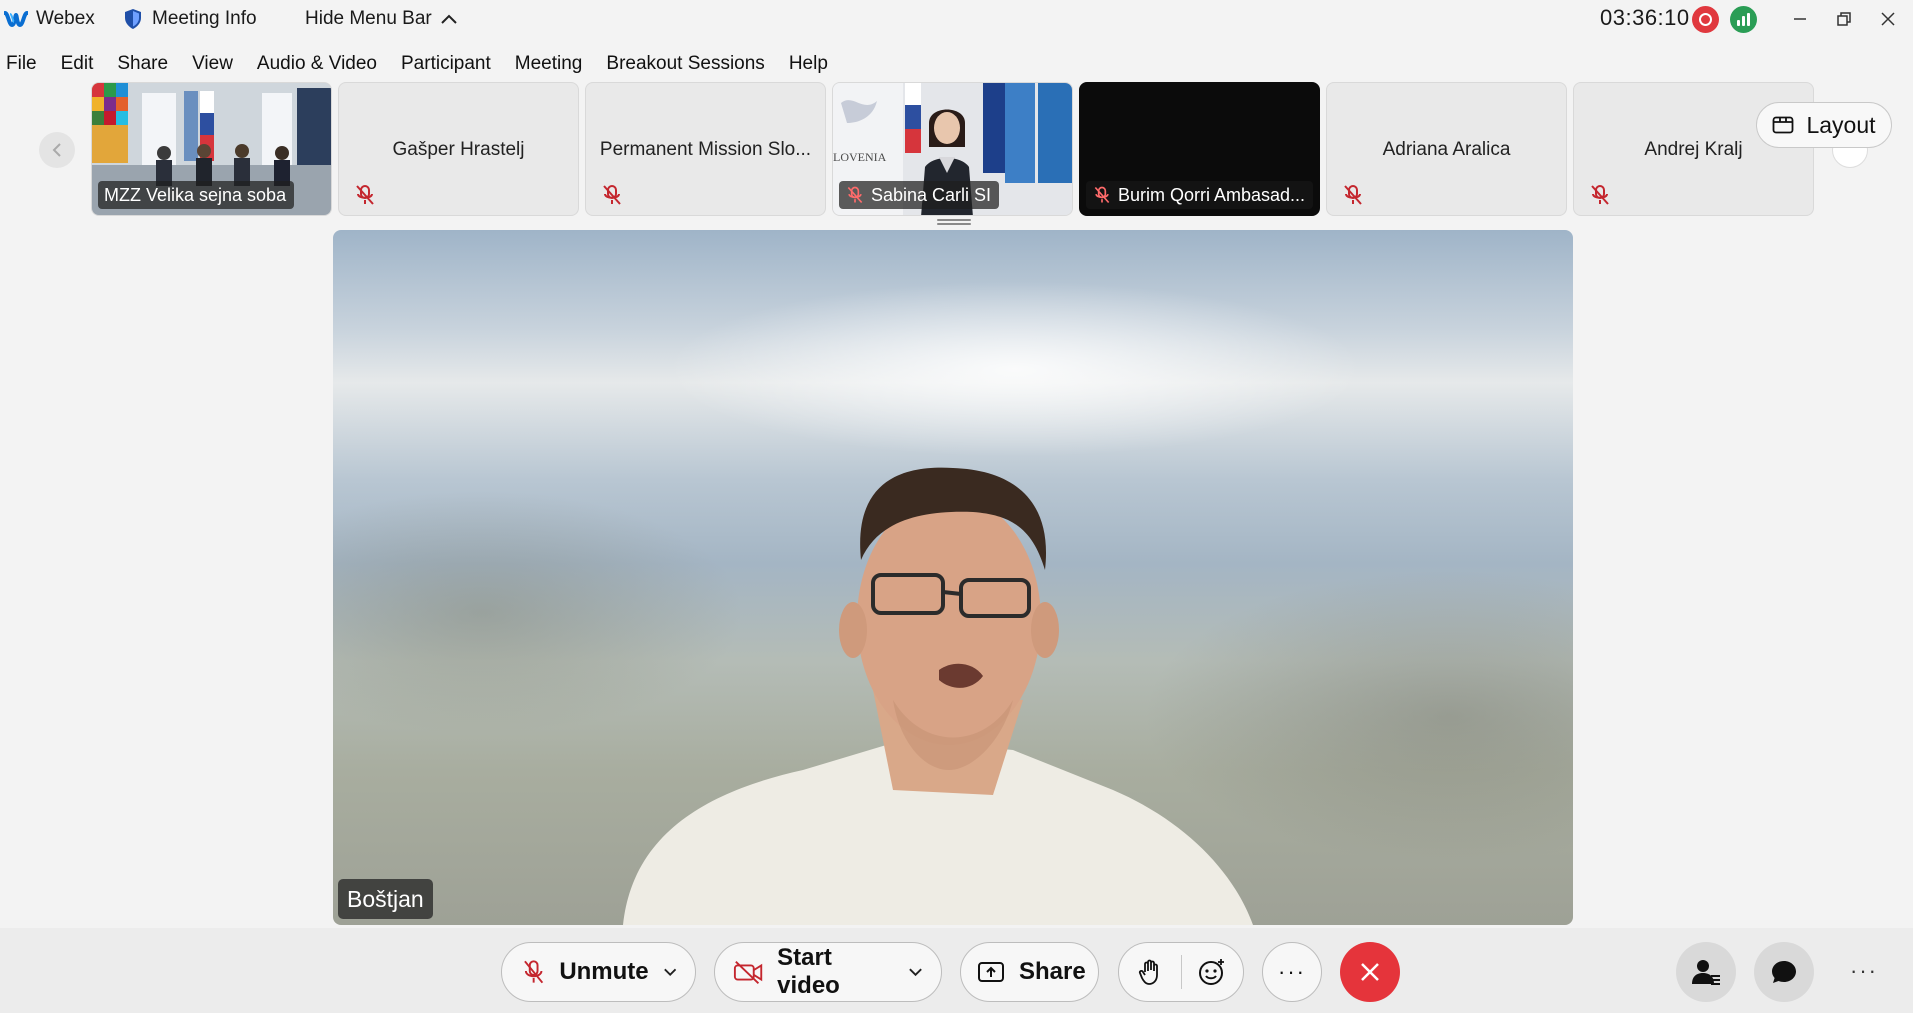 The image size is (1913, 1013). I want to click on participant-tile: MZZ Velika sejna soba, so click(211, 149).